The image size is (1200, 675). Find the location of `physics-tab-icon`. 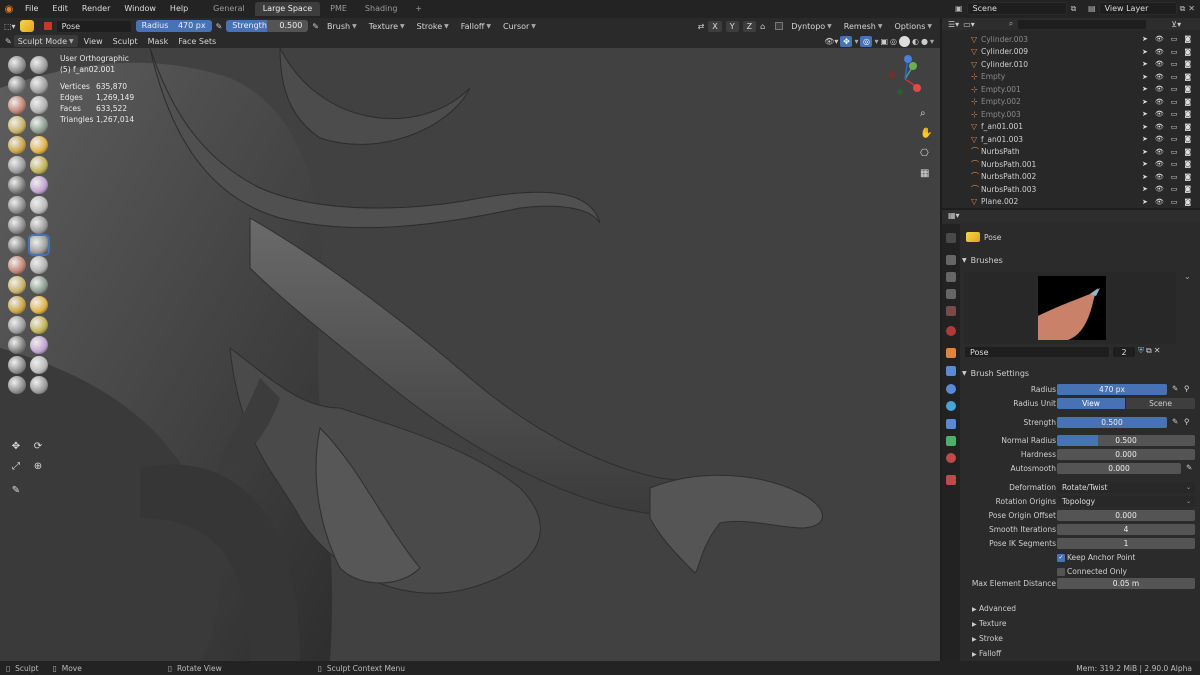

physics-tab-icon is located at coordinates (951, 406).